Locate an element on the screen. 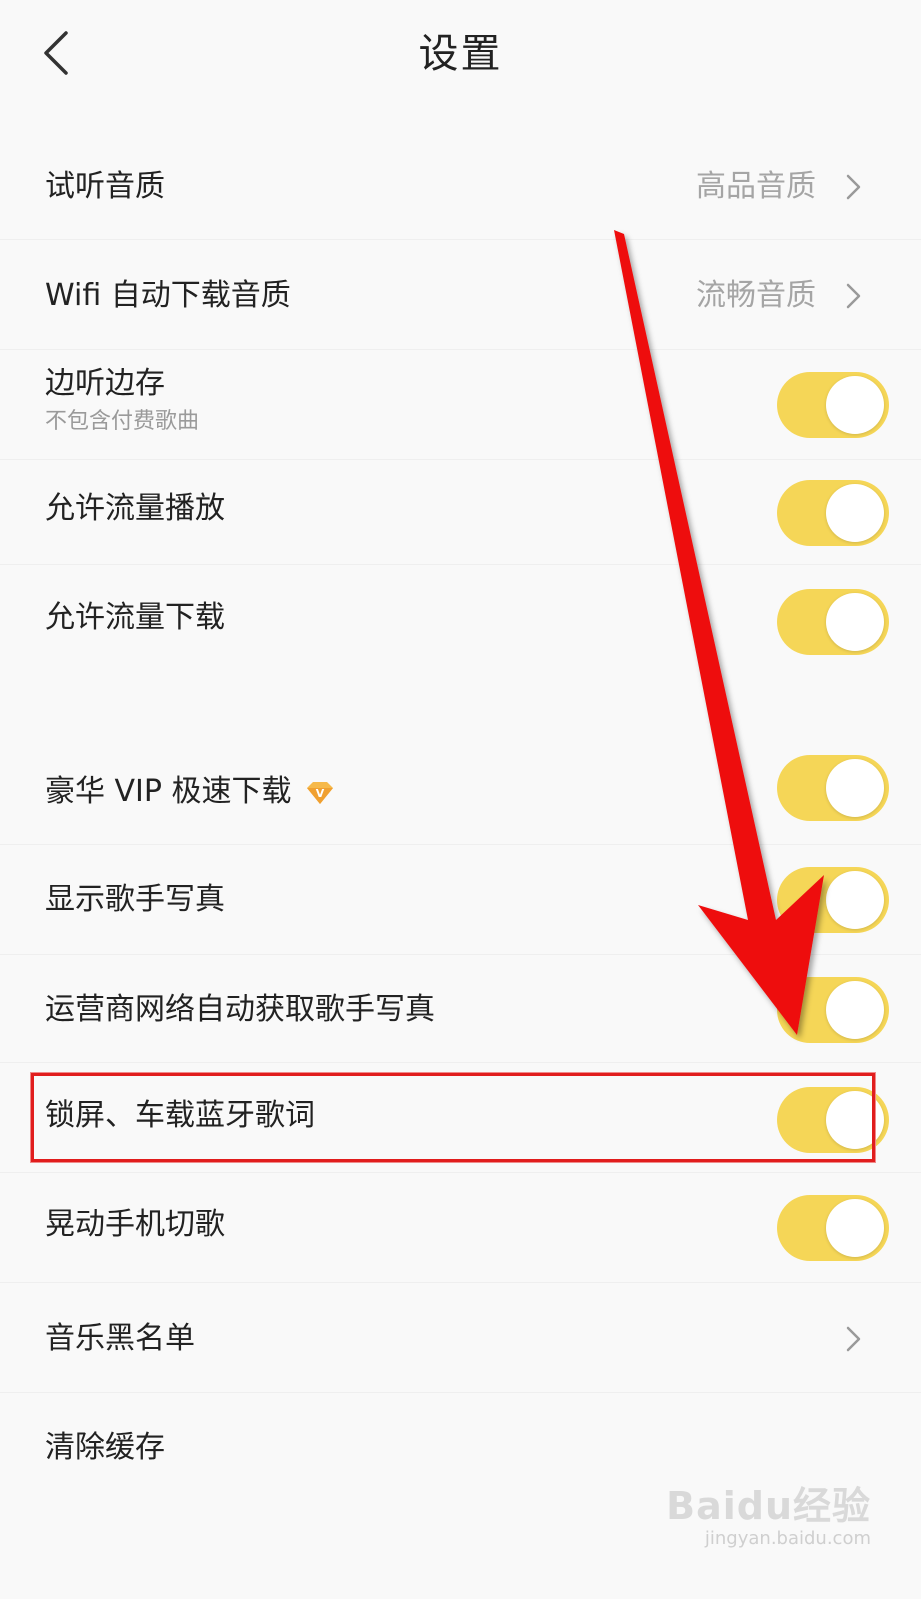 Image resolution: width=921 pixels, height=1599 pixels. setting-label: 边听边存 is located at coordinates (105, 383).